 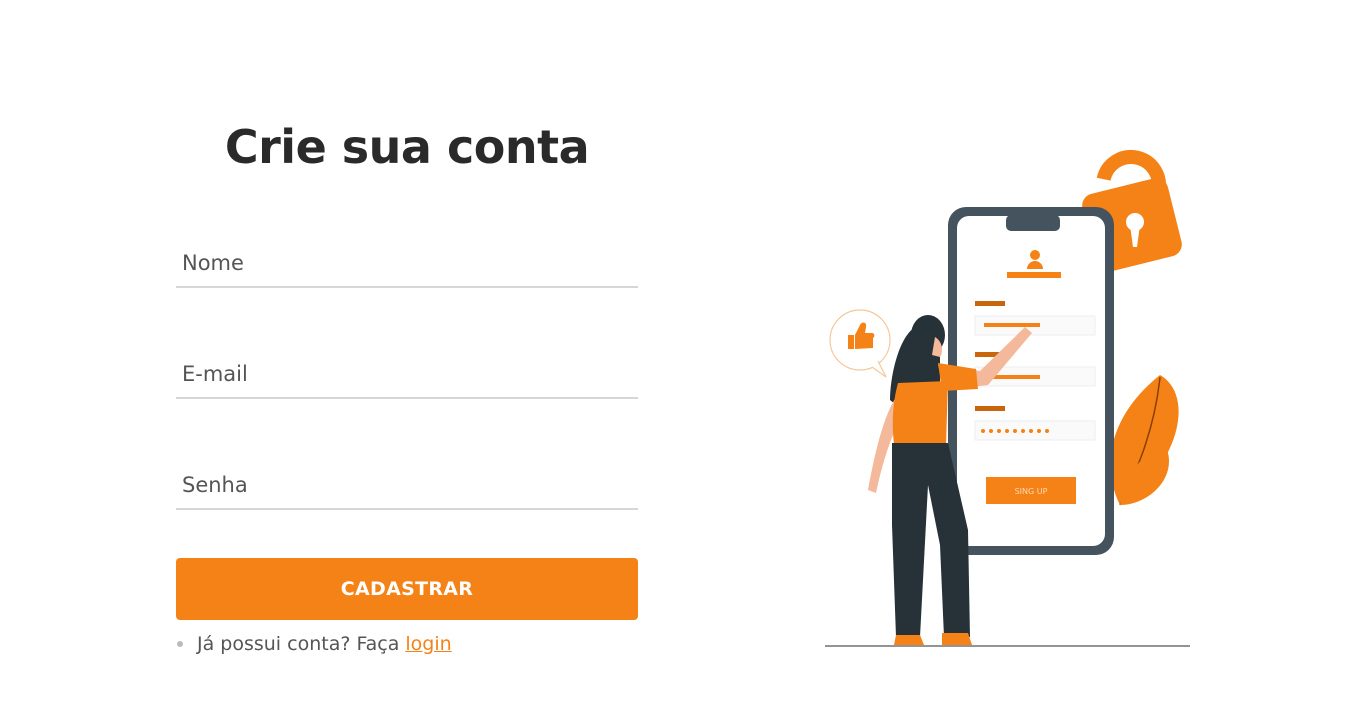 I want to click on login-prompt-text: Já possui conta? Faça, so click(x=298, y=644).